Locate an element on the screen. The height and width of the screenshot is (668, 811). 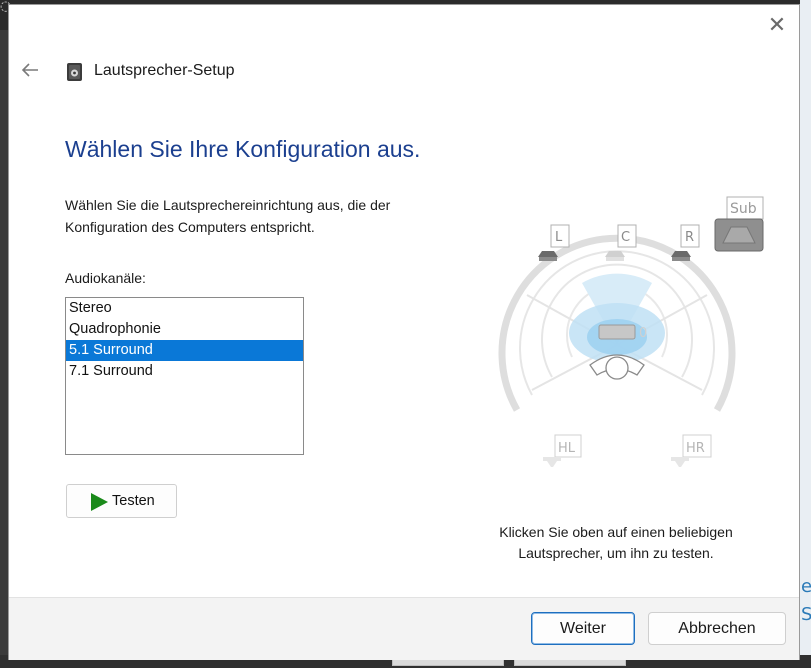
test-button: Testen is located at coordinates (121, 501).